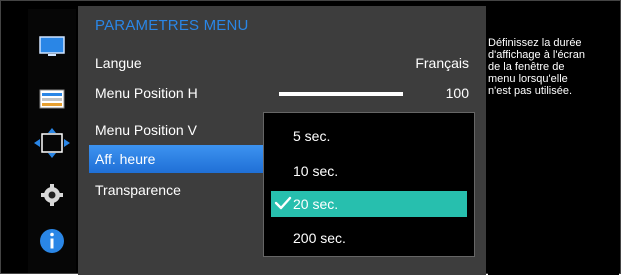  Describe the element at coordinates (52, 241) in the screenshot. I see `info-icon` at that location.